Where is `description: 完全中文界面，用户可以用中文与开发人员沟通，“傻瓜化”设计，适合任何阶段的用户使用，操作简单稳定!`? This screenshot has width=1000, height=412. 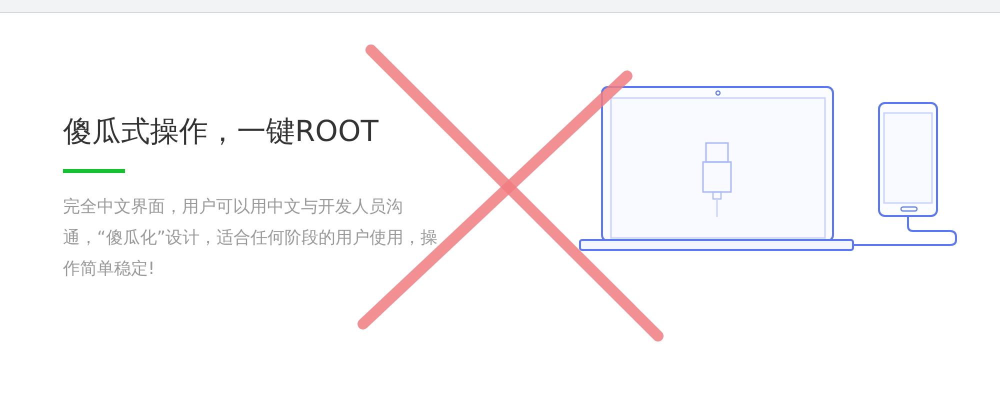
description: 完全中文界面，用户可以用中文与开发人员沟通，“傻瓜化”设计，适合任何阶段的用户使用，操作简单稳定! is located at coordinates (251, 238).